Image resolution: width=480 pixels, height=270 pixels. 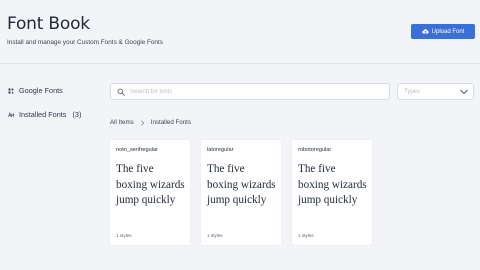 What do you see at coordinates (142, 122) in the screenshot?
I see `chevron-right-icon` at bounding box center [142, 122].